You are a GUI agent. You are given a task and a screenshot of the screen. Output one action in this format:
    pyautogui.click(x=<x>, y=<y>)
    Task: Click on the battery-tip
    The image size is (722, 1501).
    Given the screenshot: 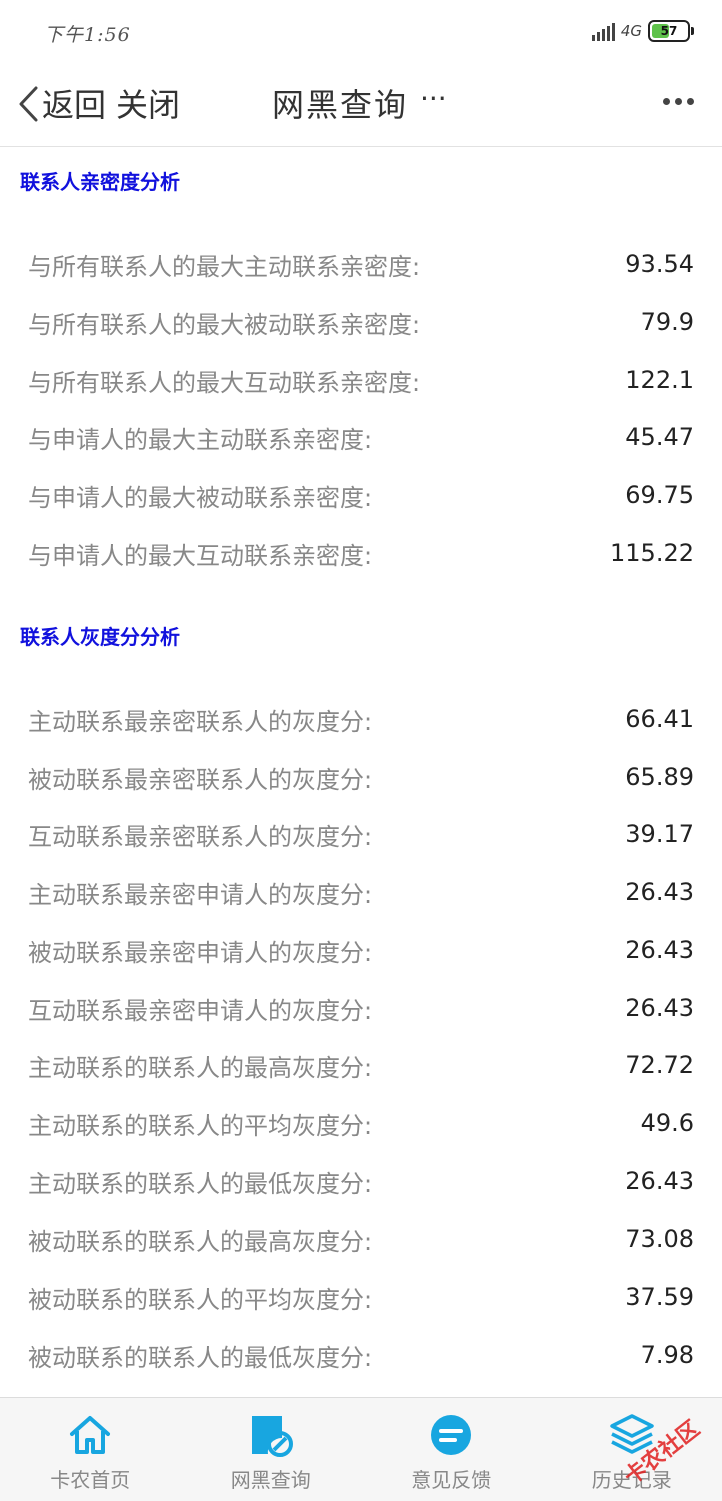 What is the action you would take?
    pyautogui.click(x=692, y=31)
    